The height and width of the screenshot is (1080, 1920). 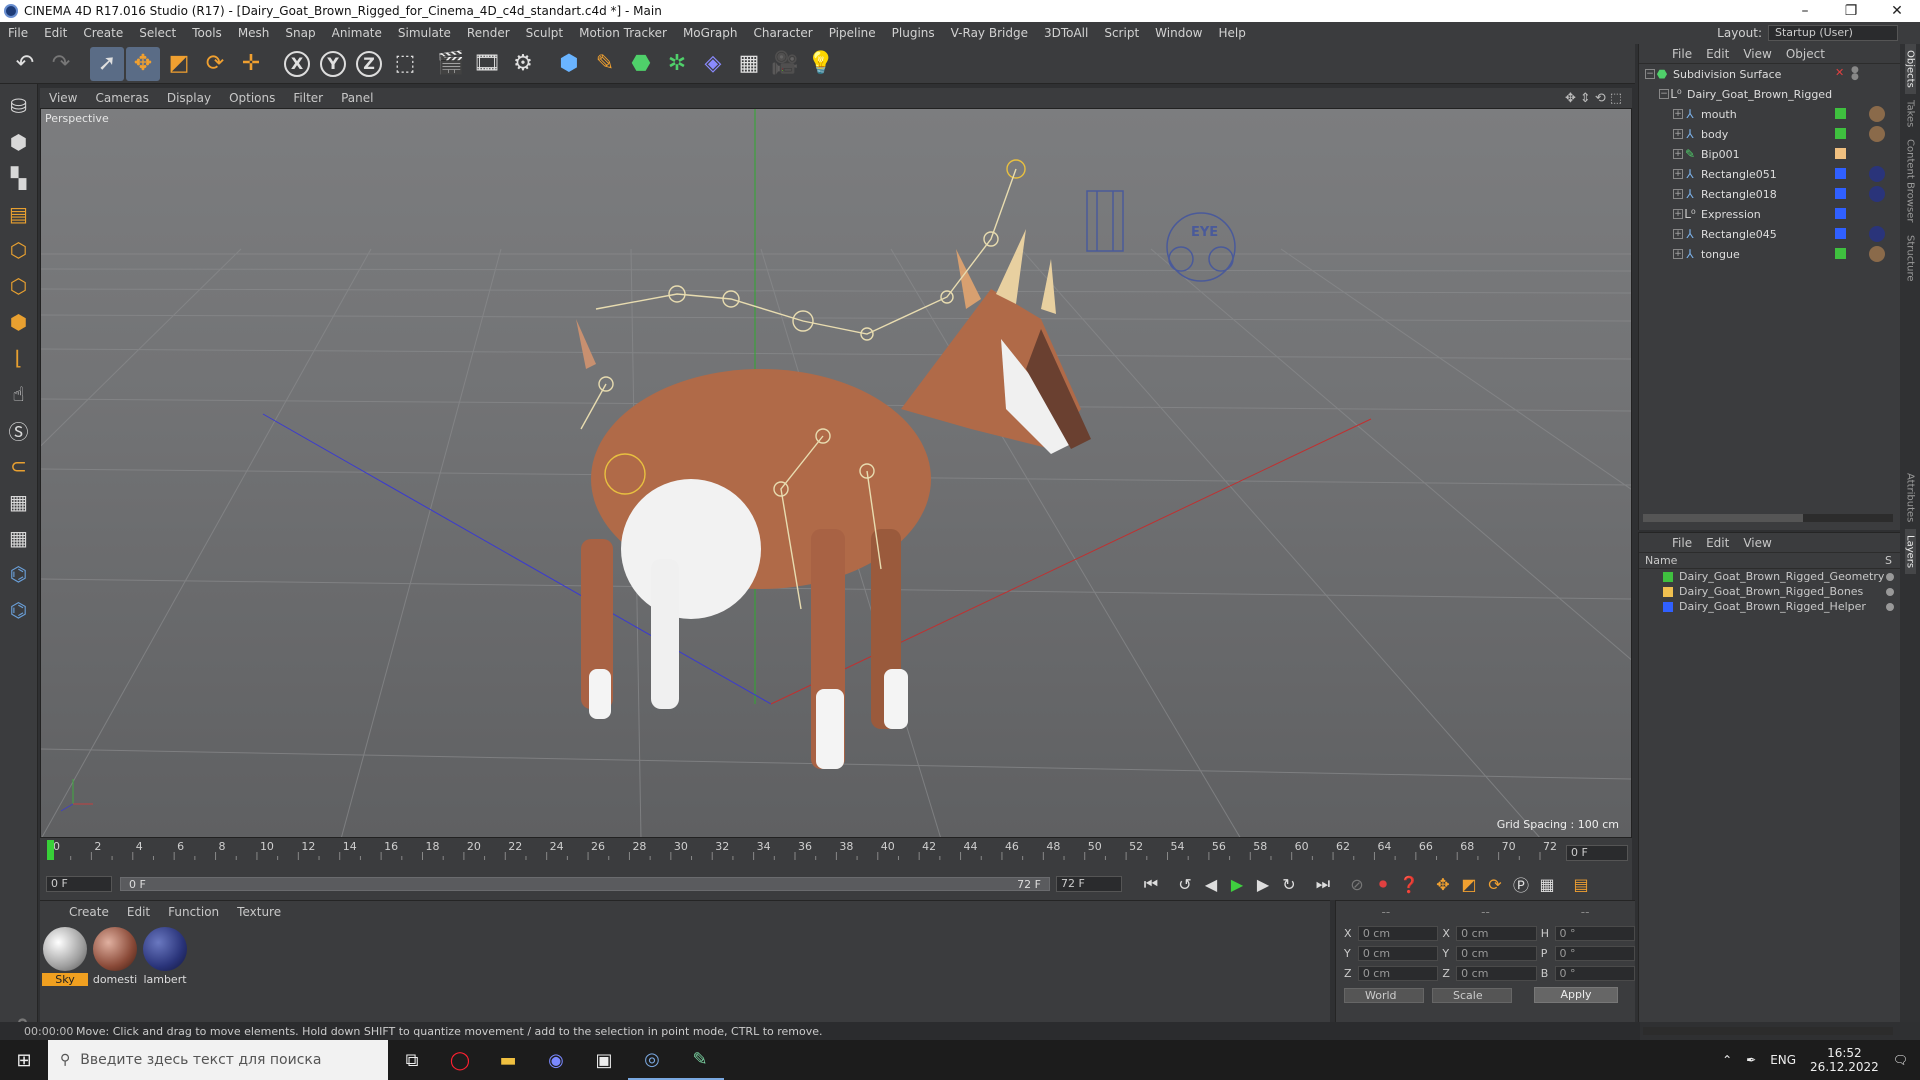 What do you see at coordinates (19, 394) in the screenshot?
I see `tweak-mode-icon: ☝` at bounding box center [19, 394].